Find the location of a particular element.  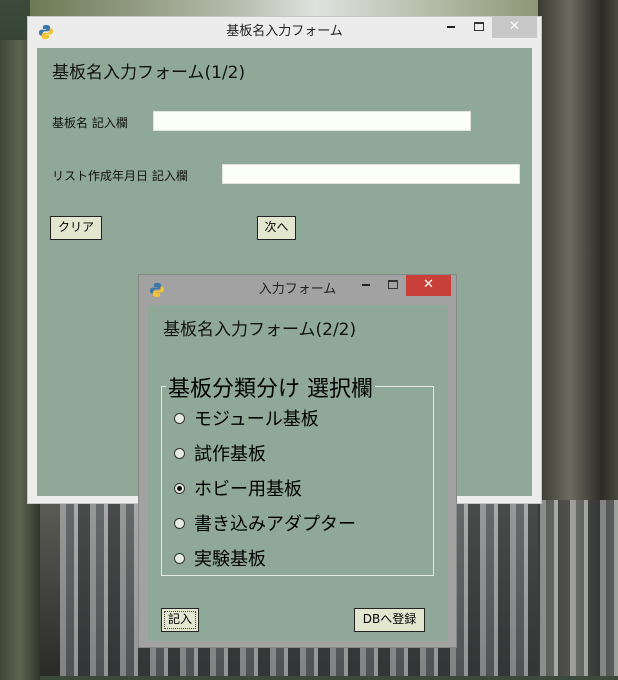

clear-button: クリア is located at coordinates (76, 228).